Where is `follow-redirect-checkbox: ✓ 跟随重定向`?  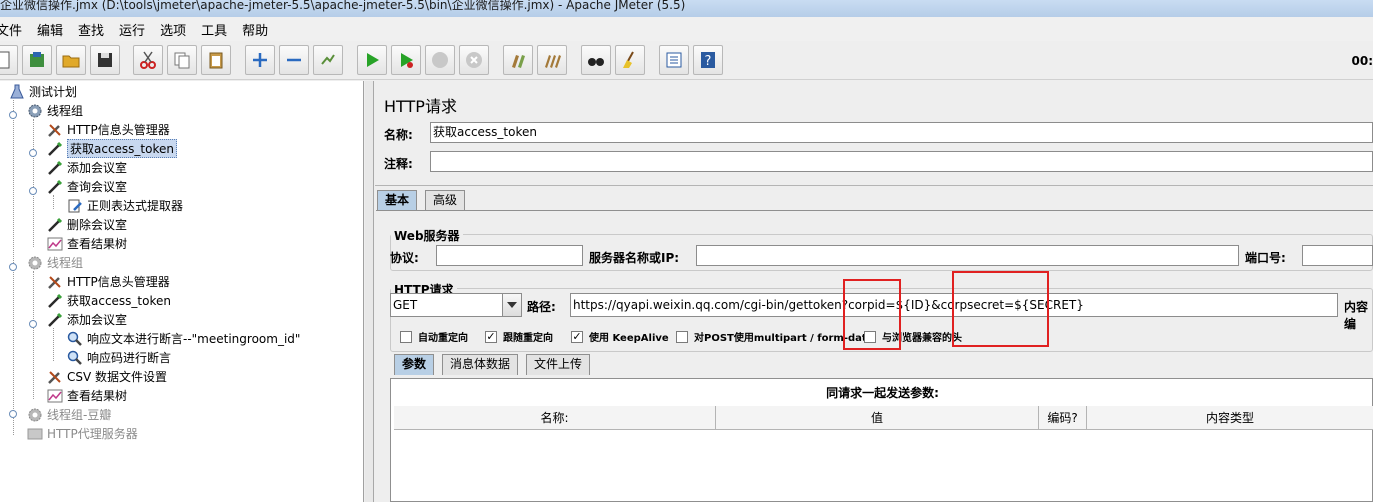
follow-redirect-checkbox: ✓ 跟随重定向 is located at coordinates (519, 336).